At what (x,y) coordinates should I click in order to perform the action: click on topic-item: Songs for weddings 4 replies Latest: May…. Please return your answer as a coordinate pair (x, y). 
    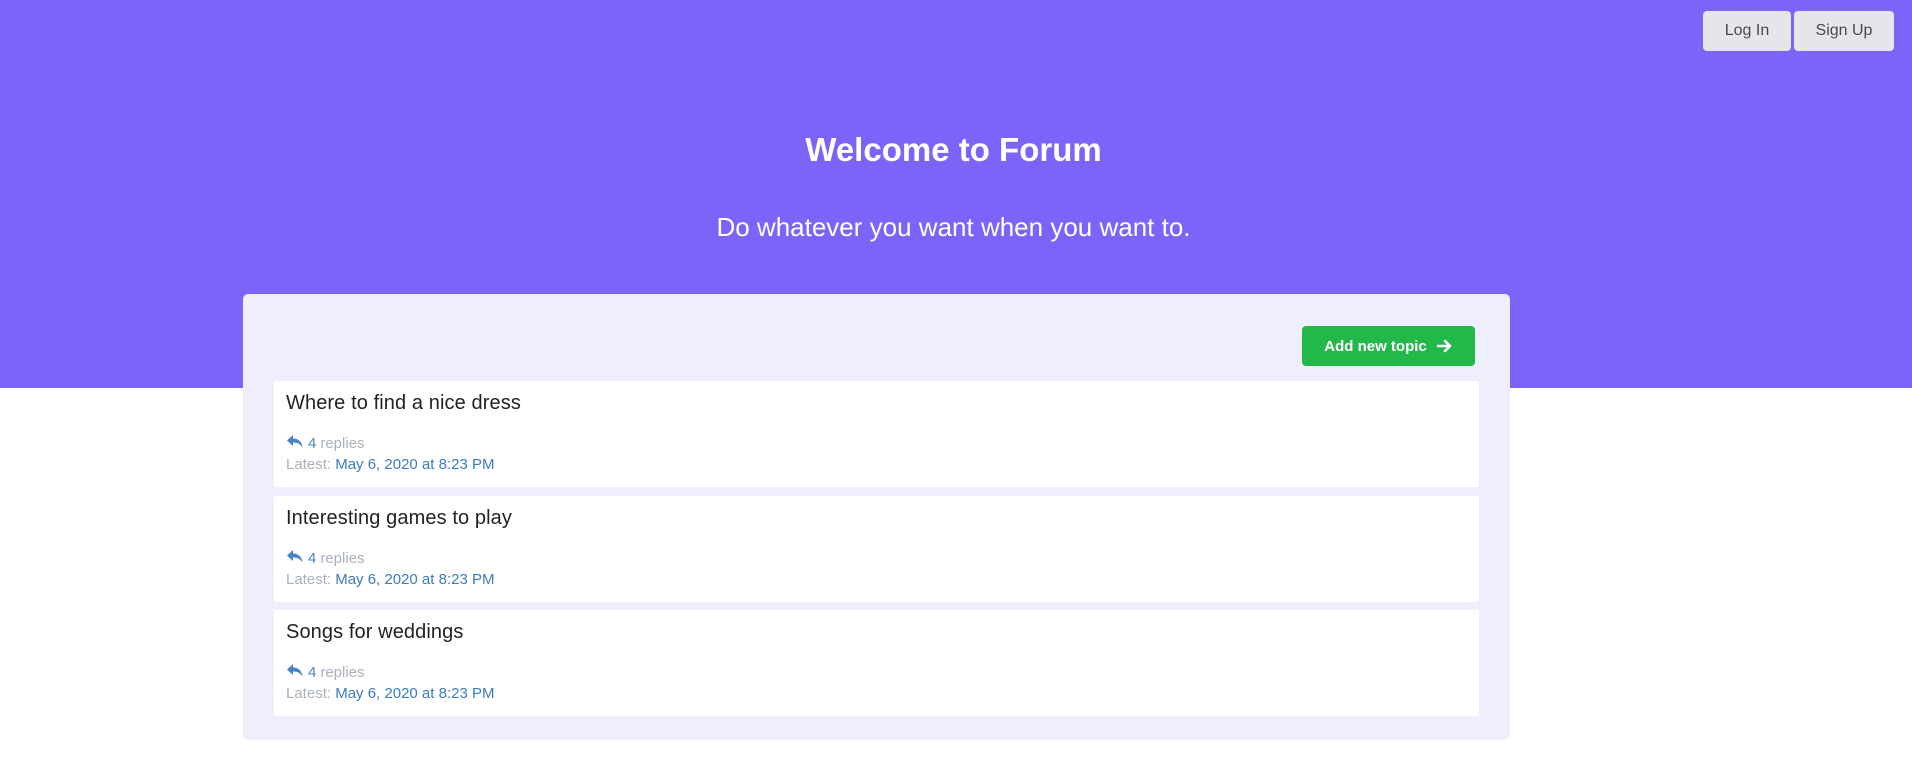
    Looking at the image, I should click on (876, 663).